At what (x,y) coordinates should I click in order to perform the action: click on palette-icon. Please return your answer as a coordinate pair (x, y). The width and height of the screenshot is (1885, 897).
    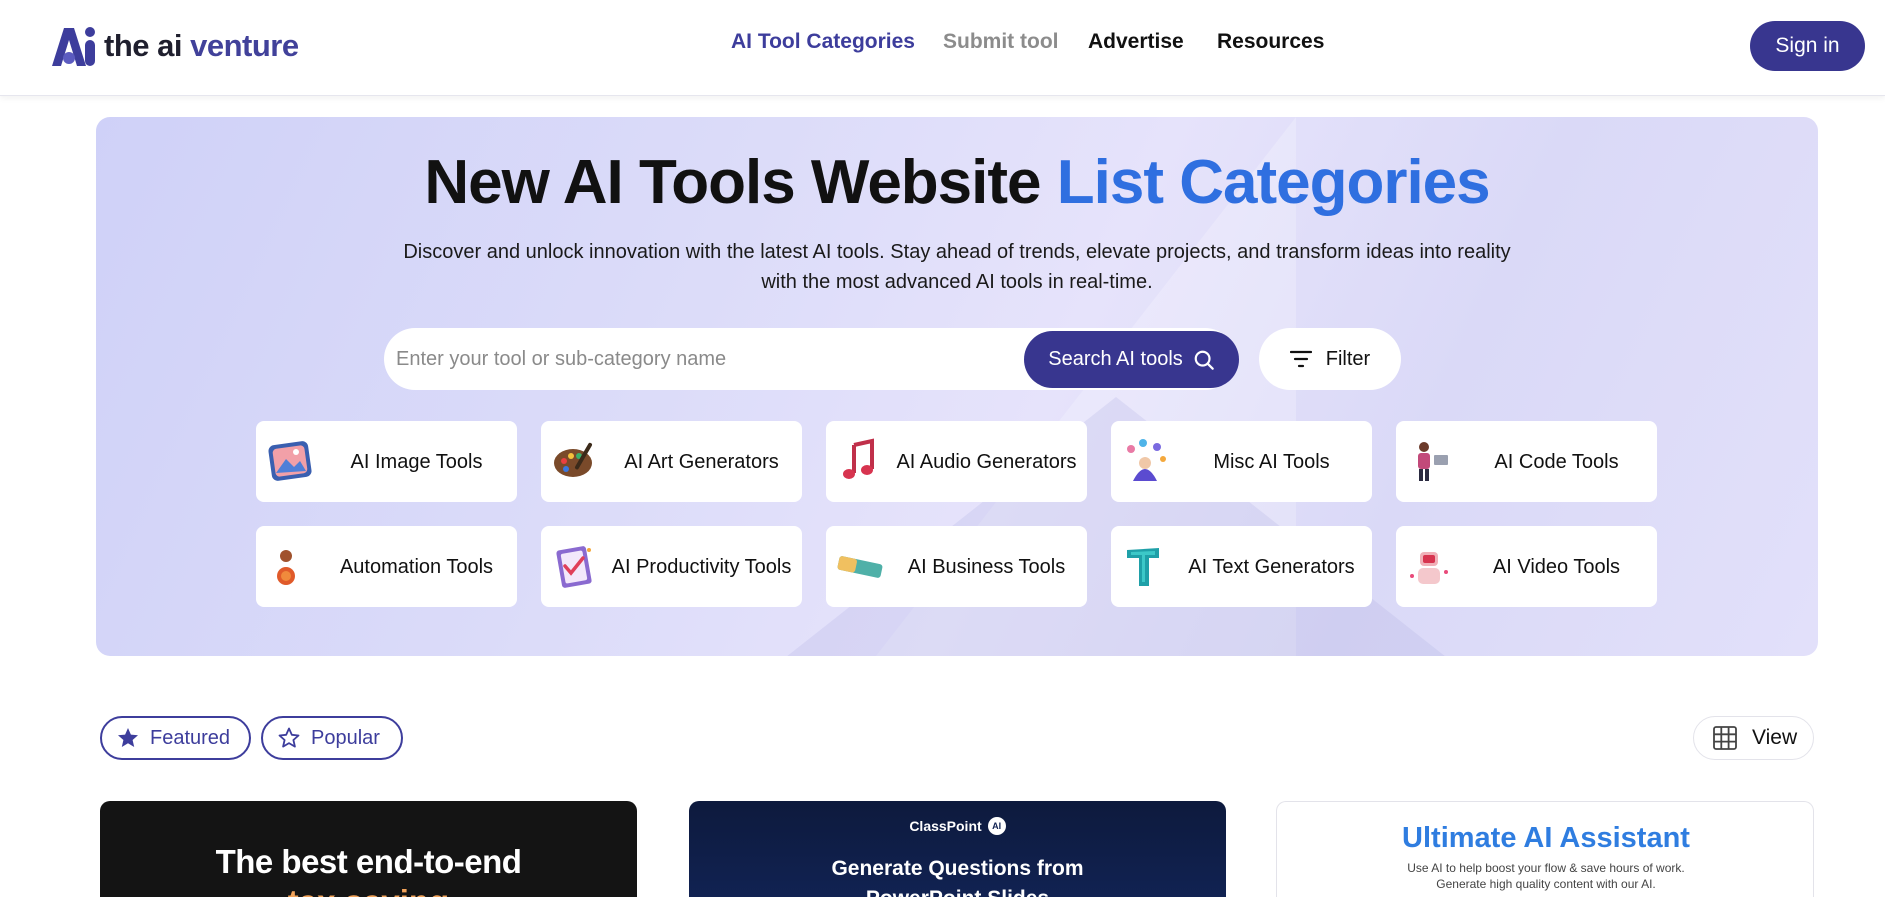
    Looking at the image, I should click on (573, 459).